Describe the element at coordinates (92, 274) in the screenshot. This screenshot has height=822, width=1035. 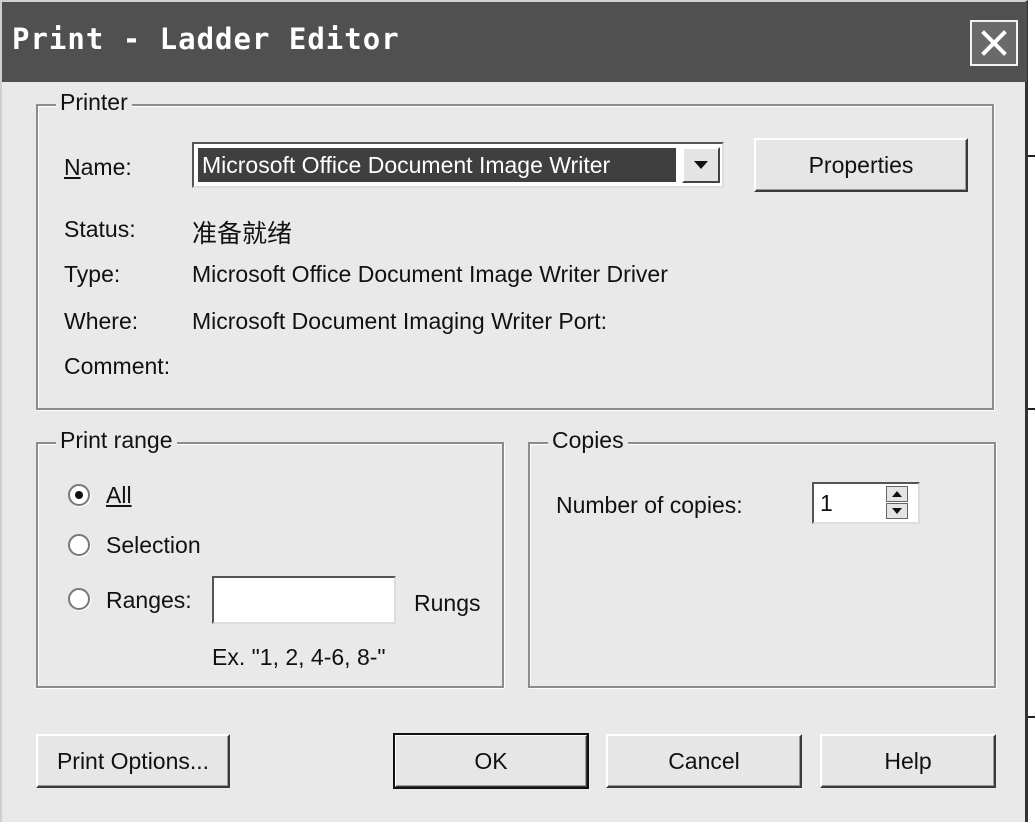
I see `type-label: Type:` at that location.